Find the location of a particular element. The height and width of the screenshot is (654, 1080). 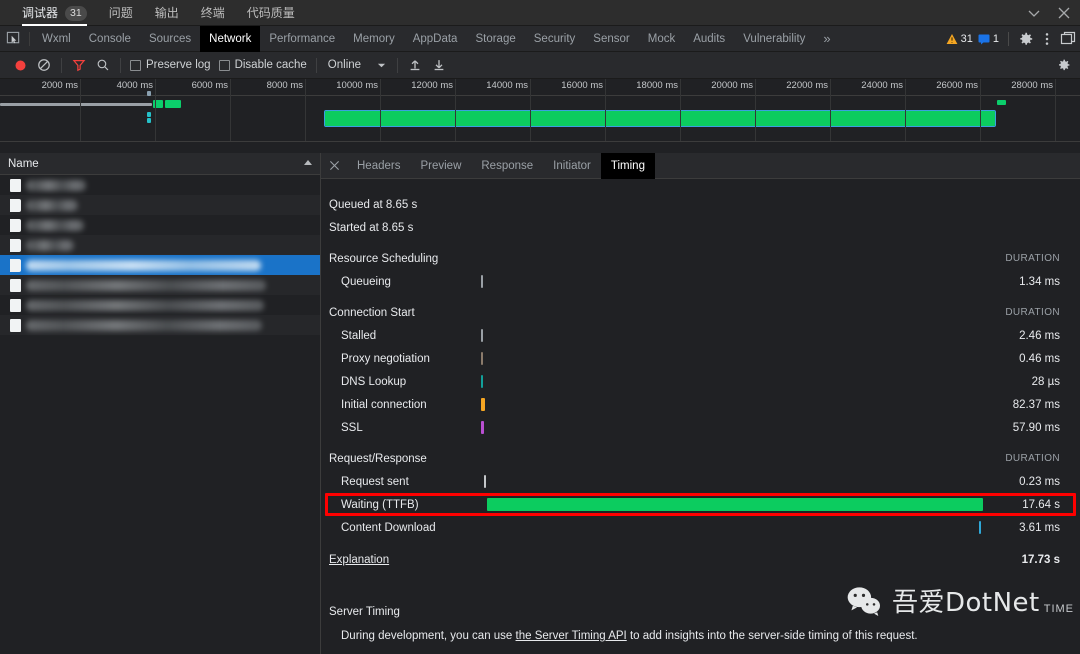

tab-storage: Storage is located at coordinates (495, 39).